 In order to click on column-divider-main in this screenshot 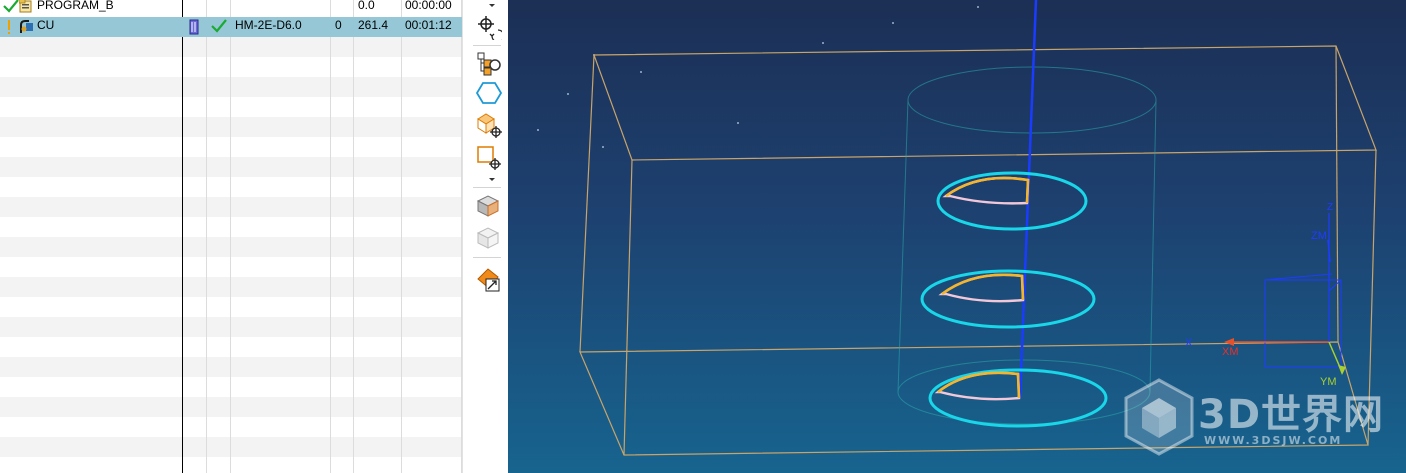, I will do `click(182, 236)`.